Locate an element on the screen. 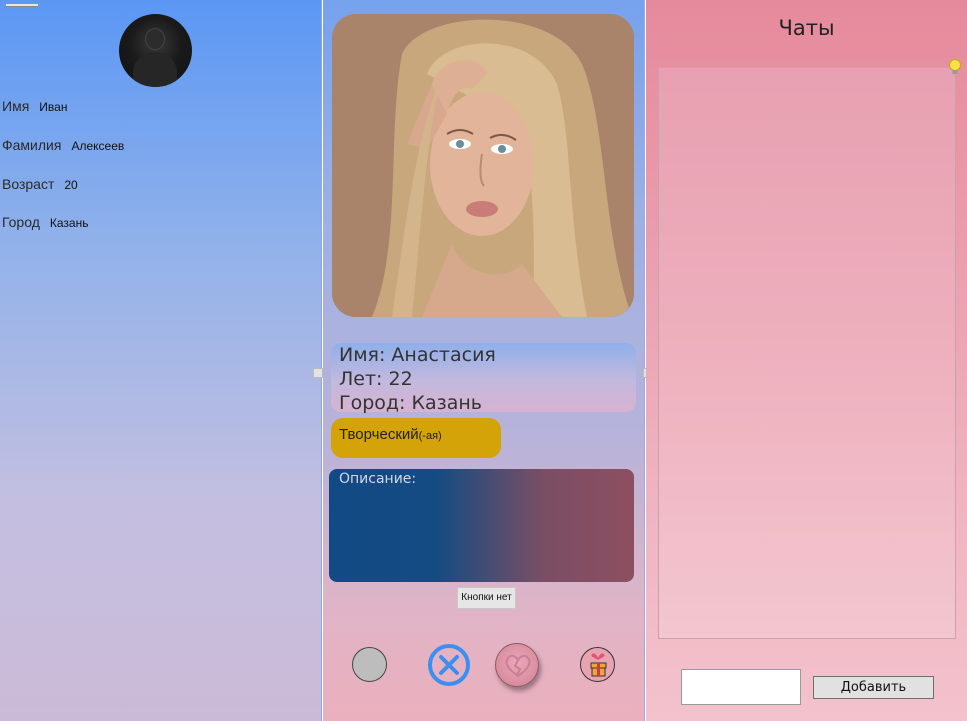  left-splitter-handle is located at coordinates (318, 373).